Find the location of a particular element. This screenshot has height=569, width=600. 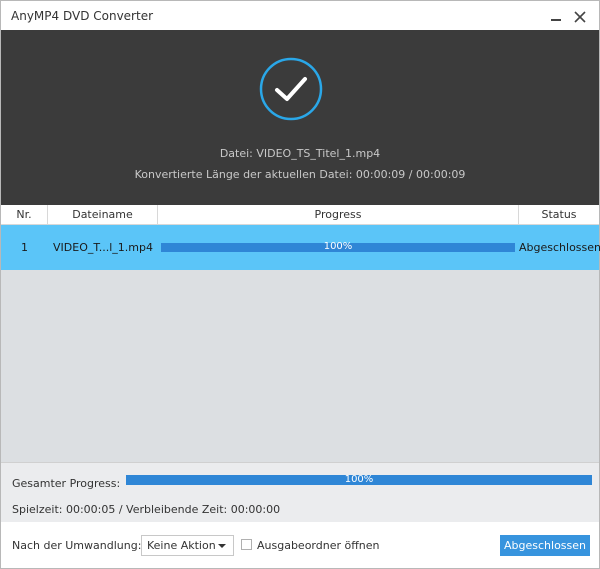

window-title: AnyMP4 DVD Converter is located at coordinates (82, 16).